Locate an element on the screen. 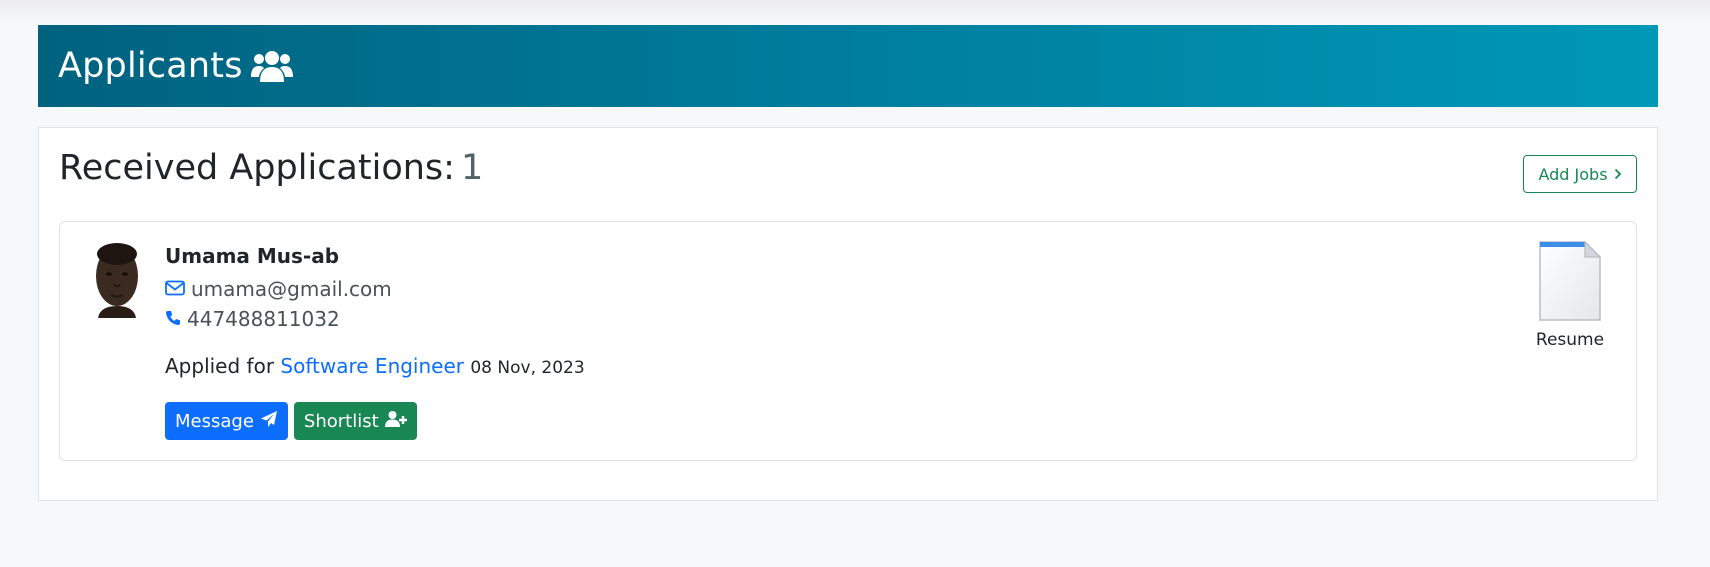 The height and width of the screenshot is (567, 1710). received-applications-heading: Received Applications: 1 is located at coordinates (271, 168).